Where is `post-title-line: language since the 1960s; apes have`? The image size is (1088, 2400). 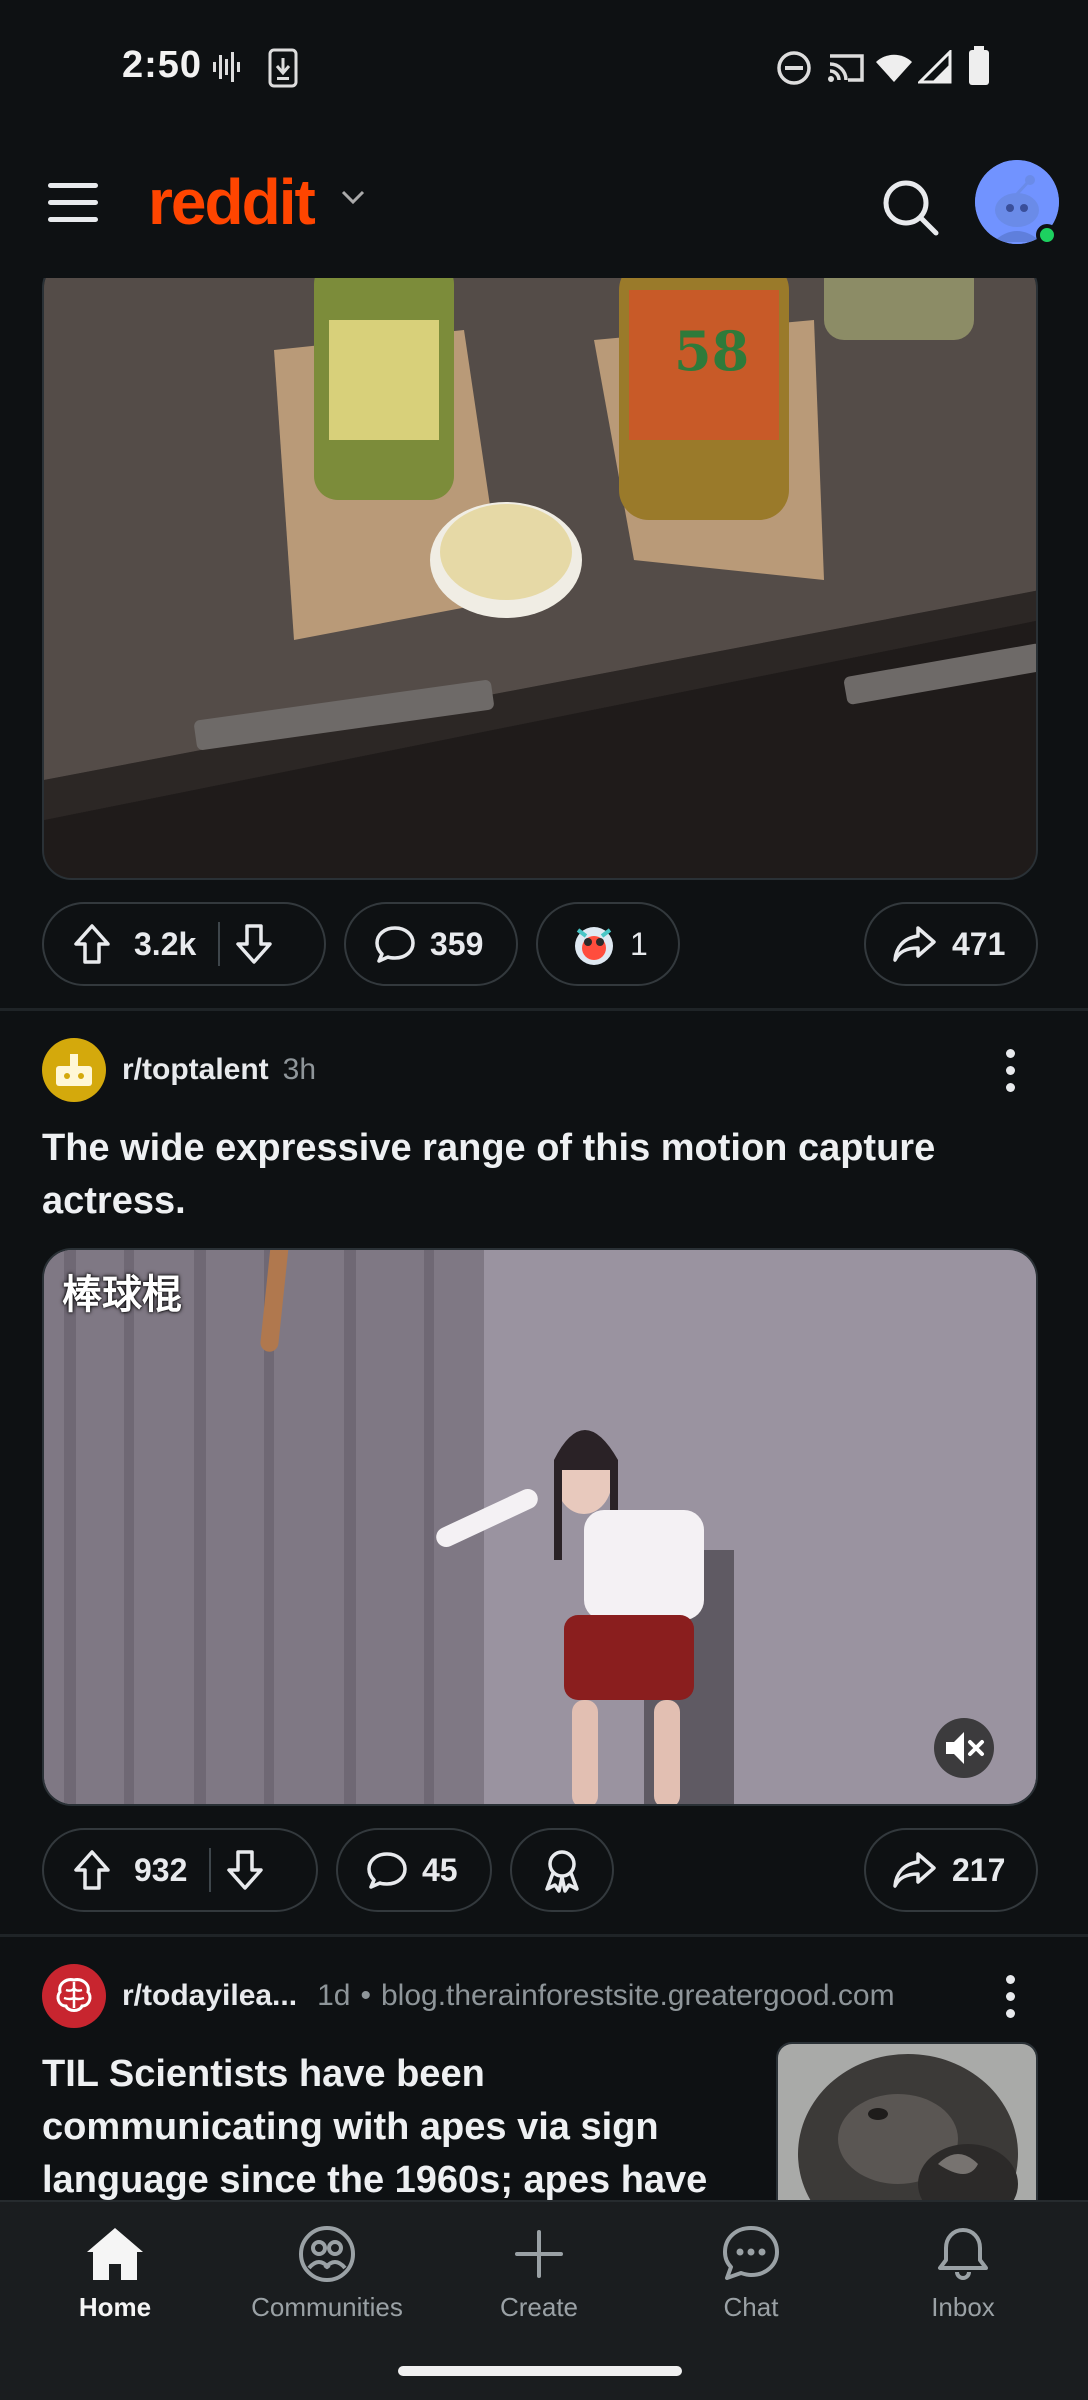
post-title-line: language since the 1960s; apes have is located at coordinates (375, 2179).